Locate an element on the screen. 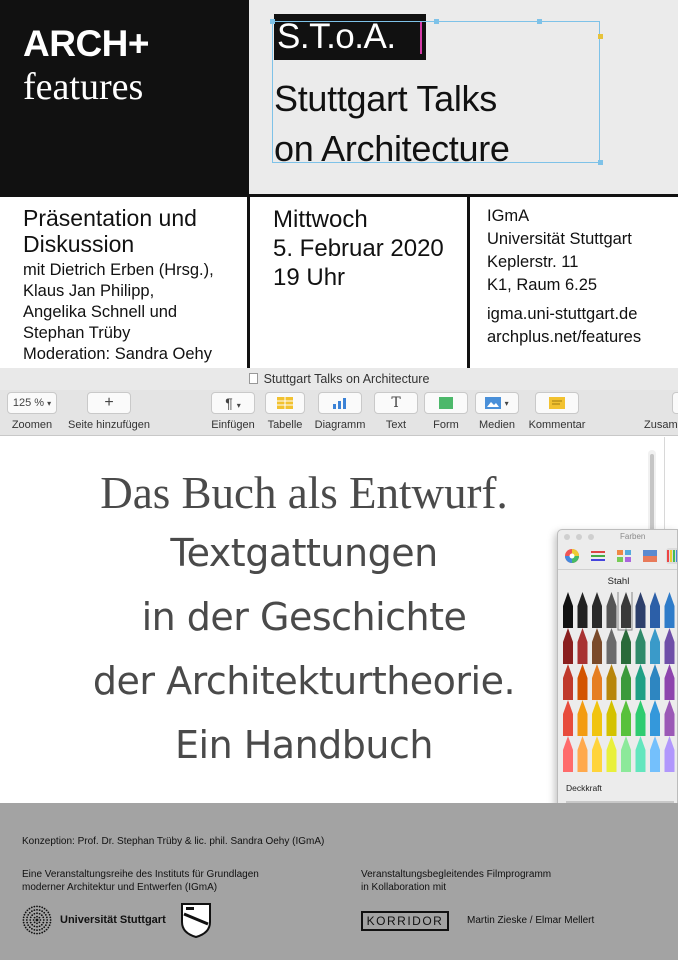 Image resolution: width=678 pixels, height=960 pixels. add-page-control: + Seite hinzufügen is located at coordinates (109, 412).